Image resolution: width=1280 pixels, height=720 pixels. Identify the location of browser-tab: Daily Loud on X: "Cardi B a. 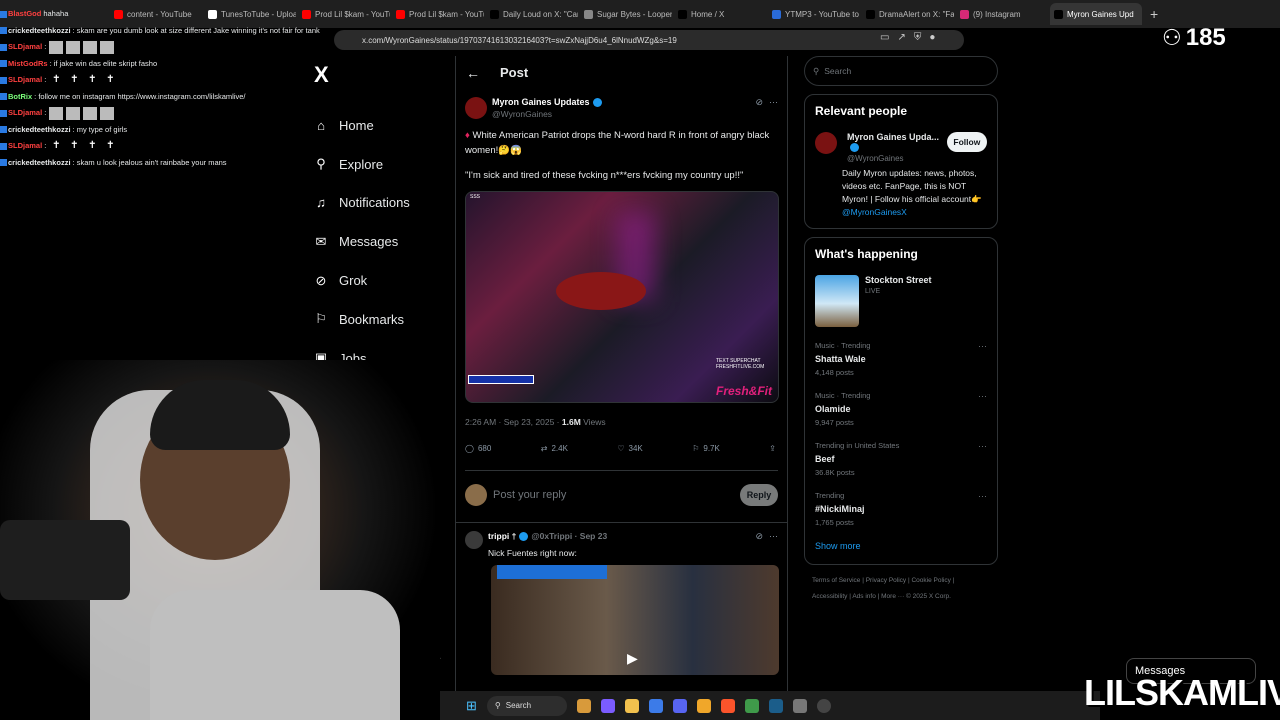
(532, 14).